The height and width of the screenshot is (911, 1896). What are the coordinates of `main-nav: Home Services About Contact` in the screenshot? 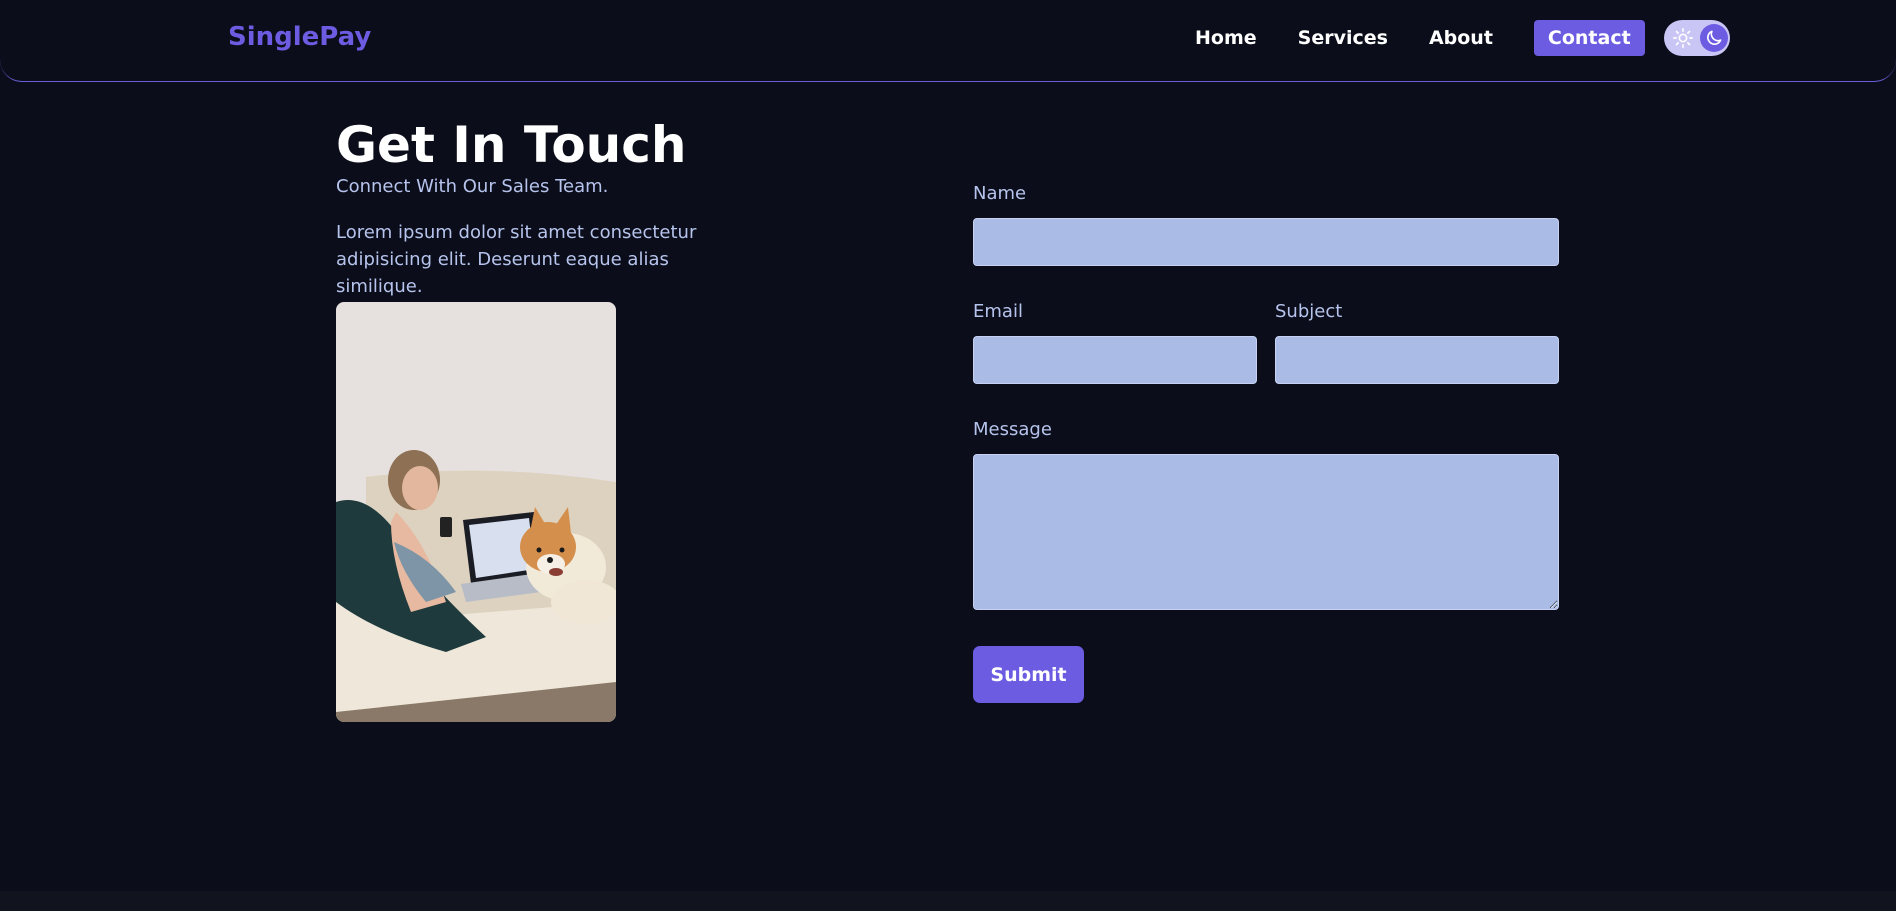 It's located at (1462, 38).